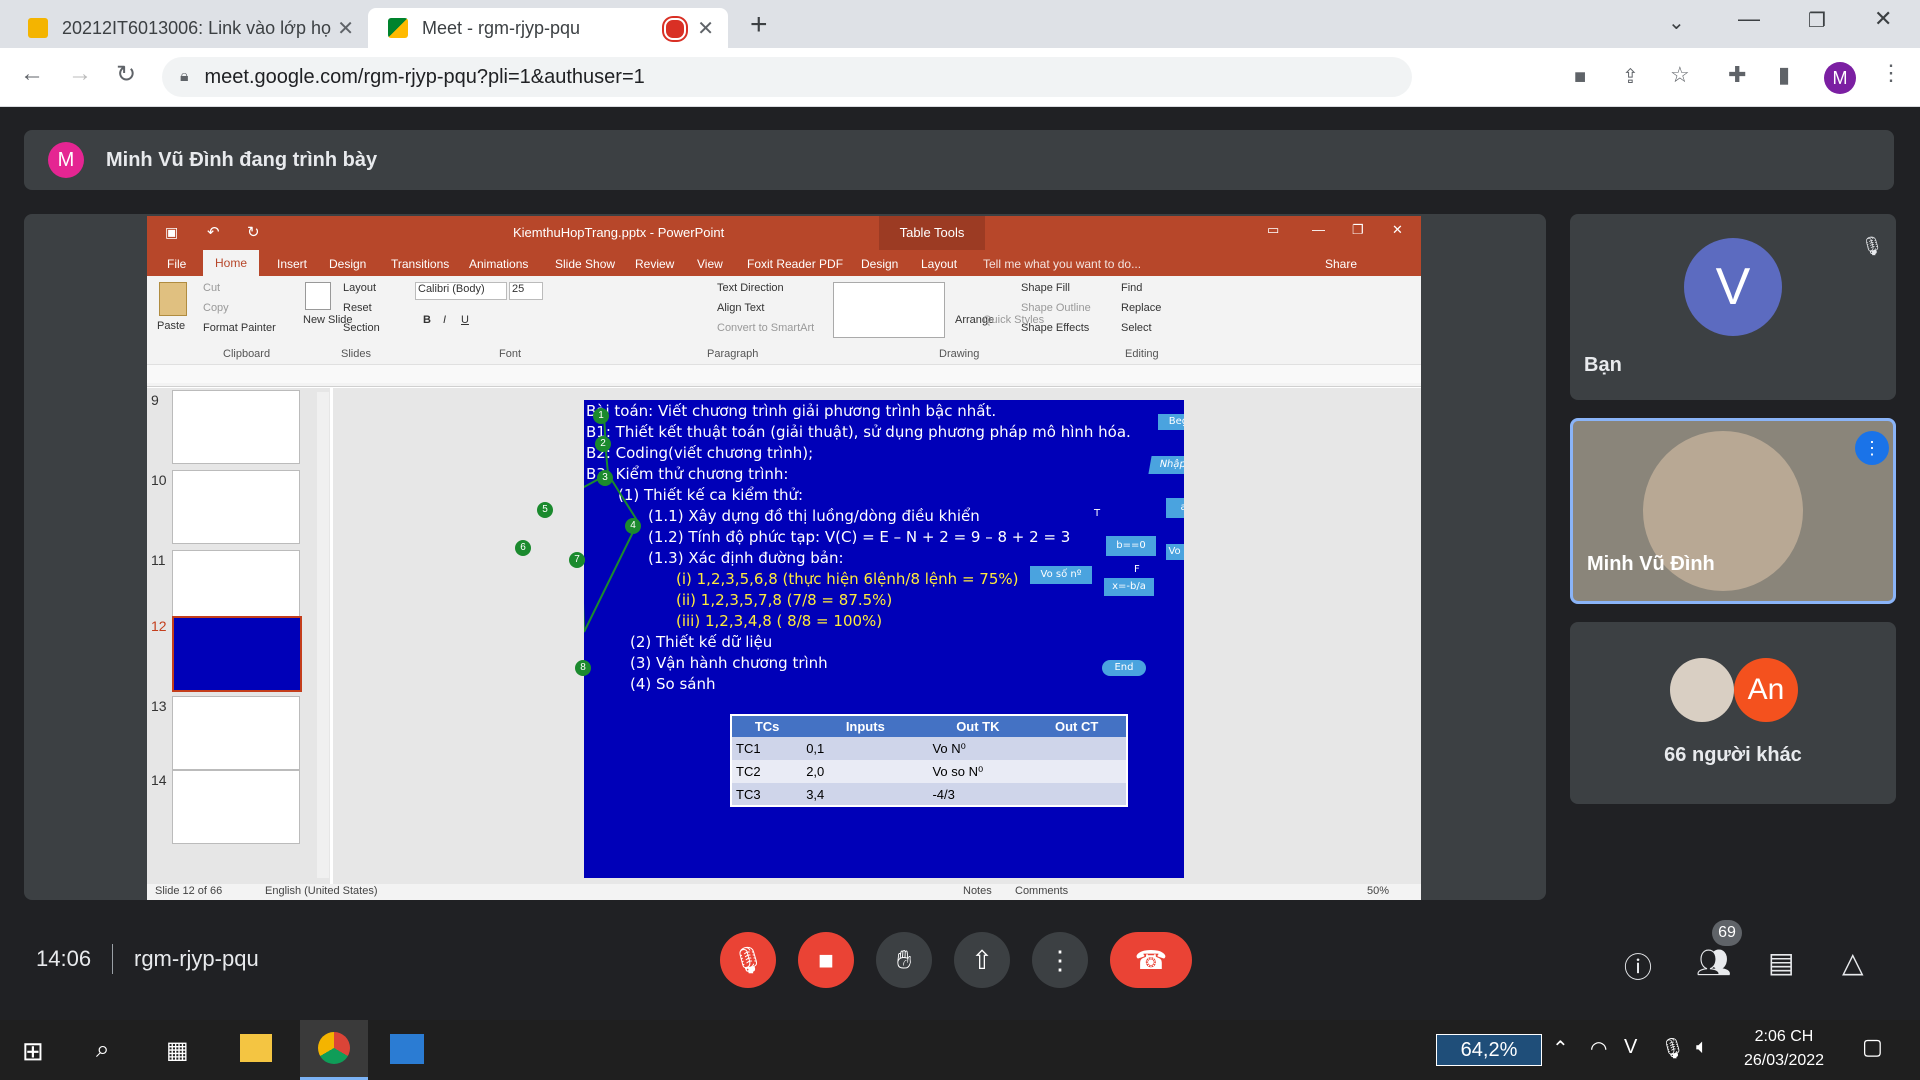  What do you see at coordinates (939, 264) in the screenshot?
I see `menu-table-layout: Layout` at bounding box center [939, 264].